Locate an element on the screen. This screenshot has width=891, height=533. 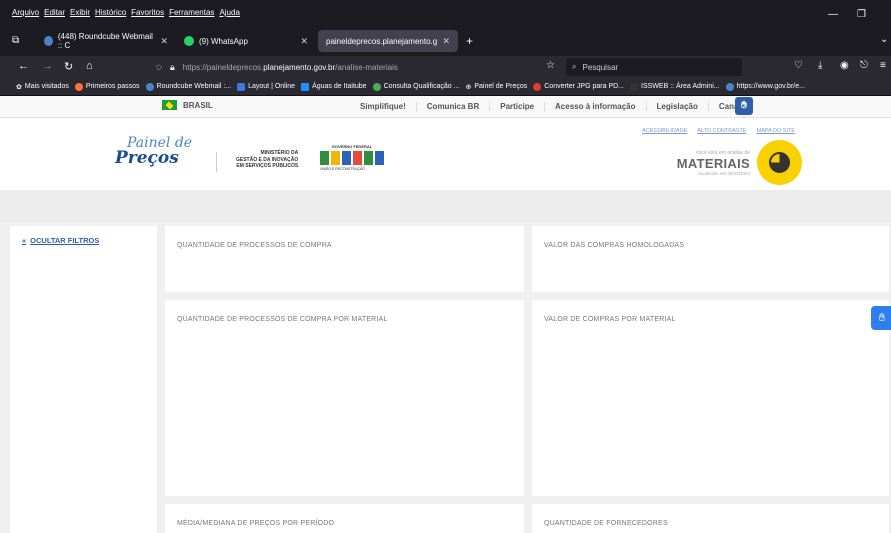
back-icon: ← is located at coordinates (23, 66).